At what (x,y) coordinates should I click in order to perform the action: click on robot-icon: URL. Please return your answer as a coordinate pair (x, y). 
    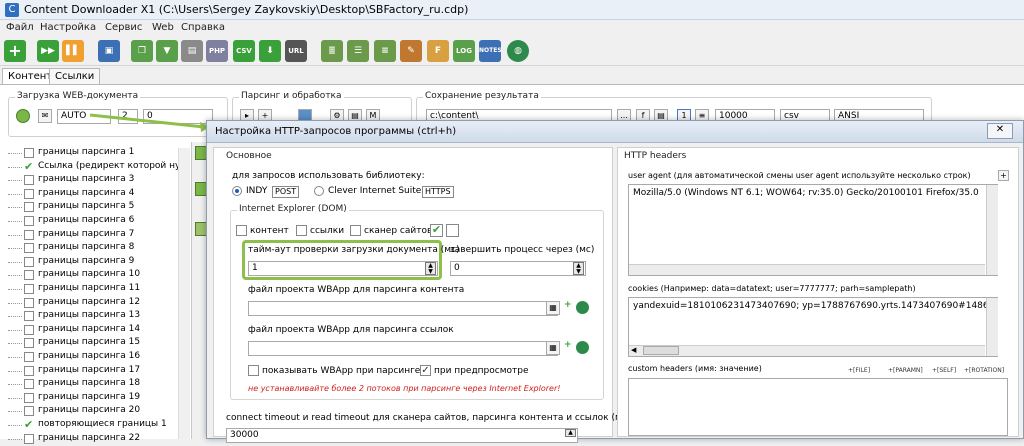
    Looking at the image, I should click on (296, 51).